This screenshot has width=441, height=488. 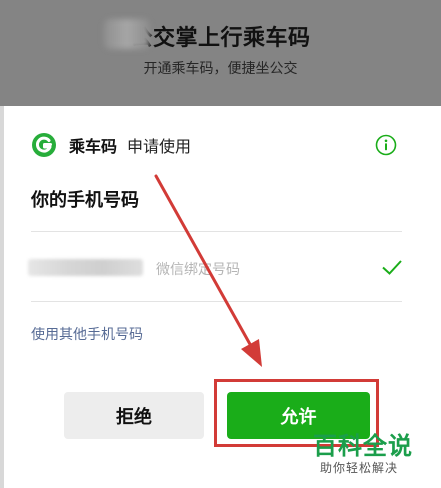 What do you see at coordinates (44, 145) in the screenshot?
I see `app-logo-icon` at bounding box center [44, 145].